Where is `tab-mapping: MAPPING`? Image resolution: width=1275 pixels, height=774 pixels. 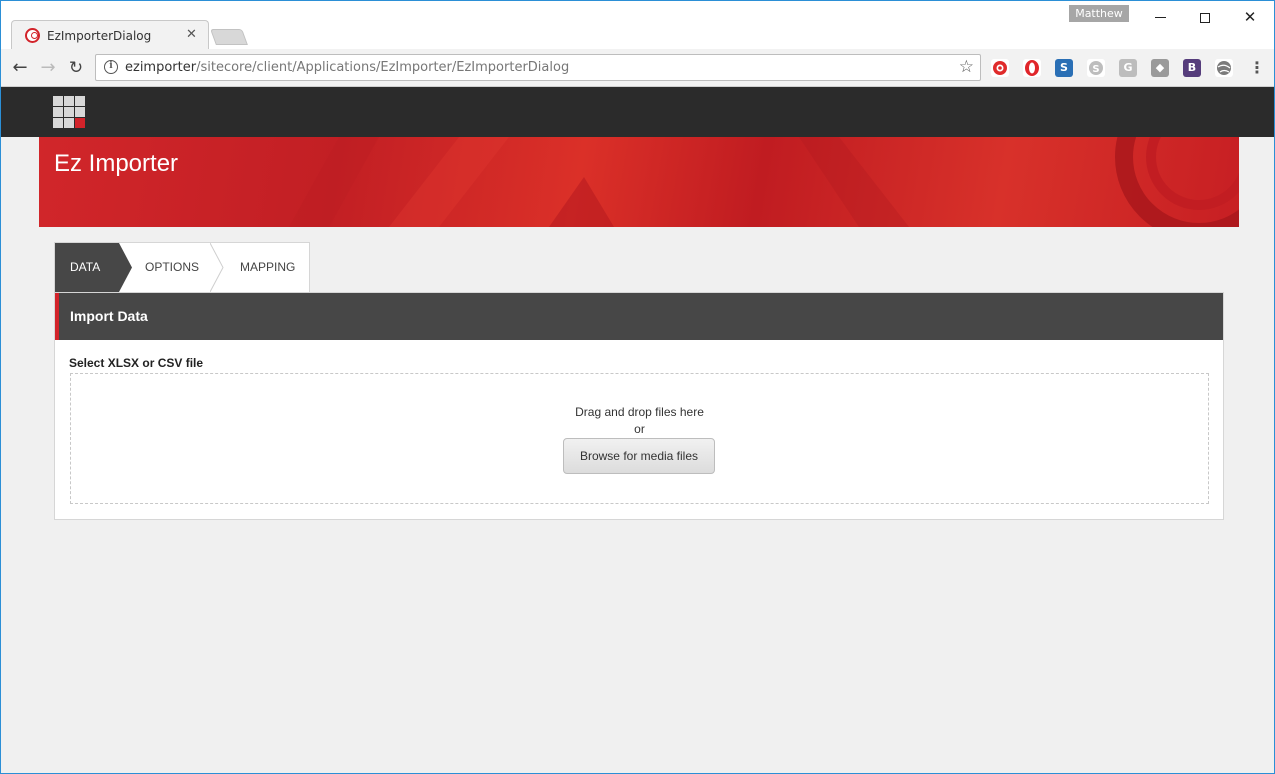 tab-mapping: MAPPING is located at coordinates (267, 267).